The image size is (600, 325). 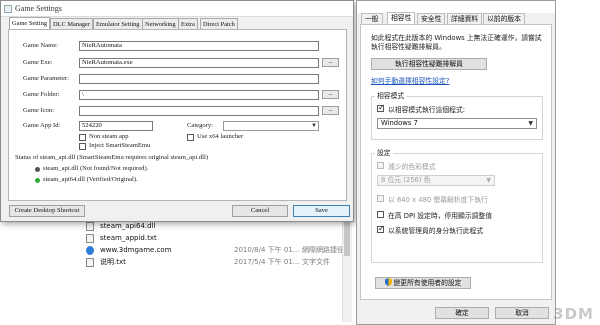 What do you see at coordinates (380, 165) in the screenshot?
I see `reduced-color-checkbox` at bounding box center [380, 165].